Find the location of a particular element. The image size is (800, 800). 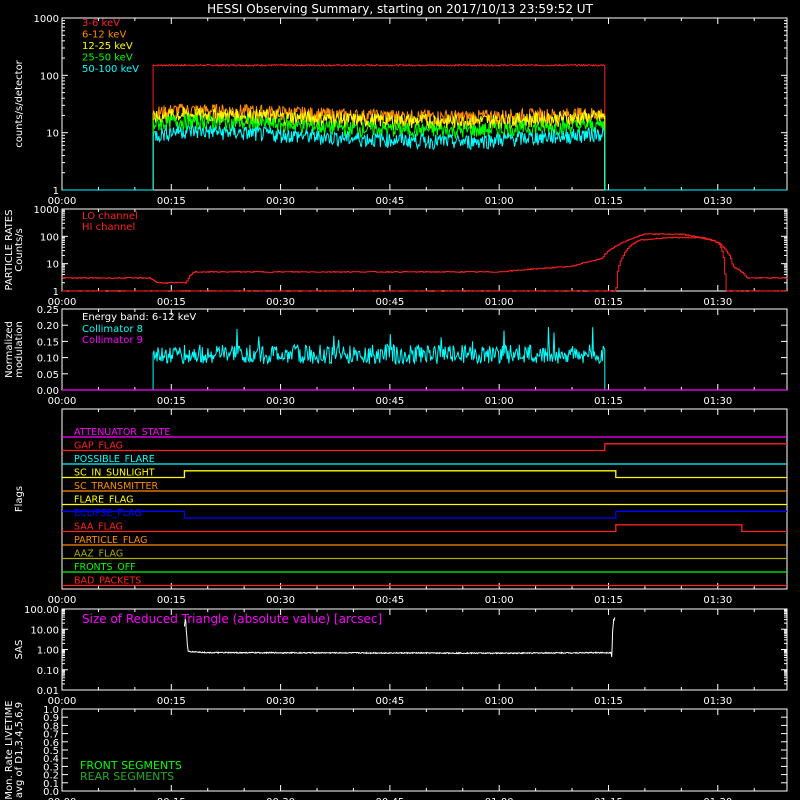

legend-entry: REAR SEGMENTS is located at coordinates (127, 776).